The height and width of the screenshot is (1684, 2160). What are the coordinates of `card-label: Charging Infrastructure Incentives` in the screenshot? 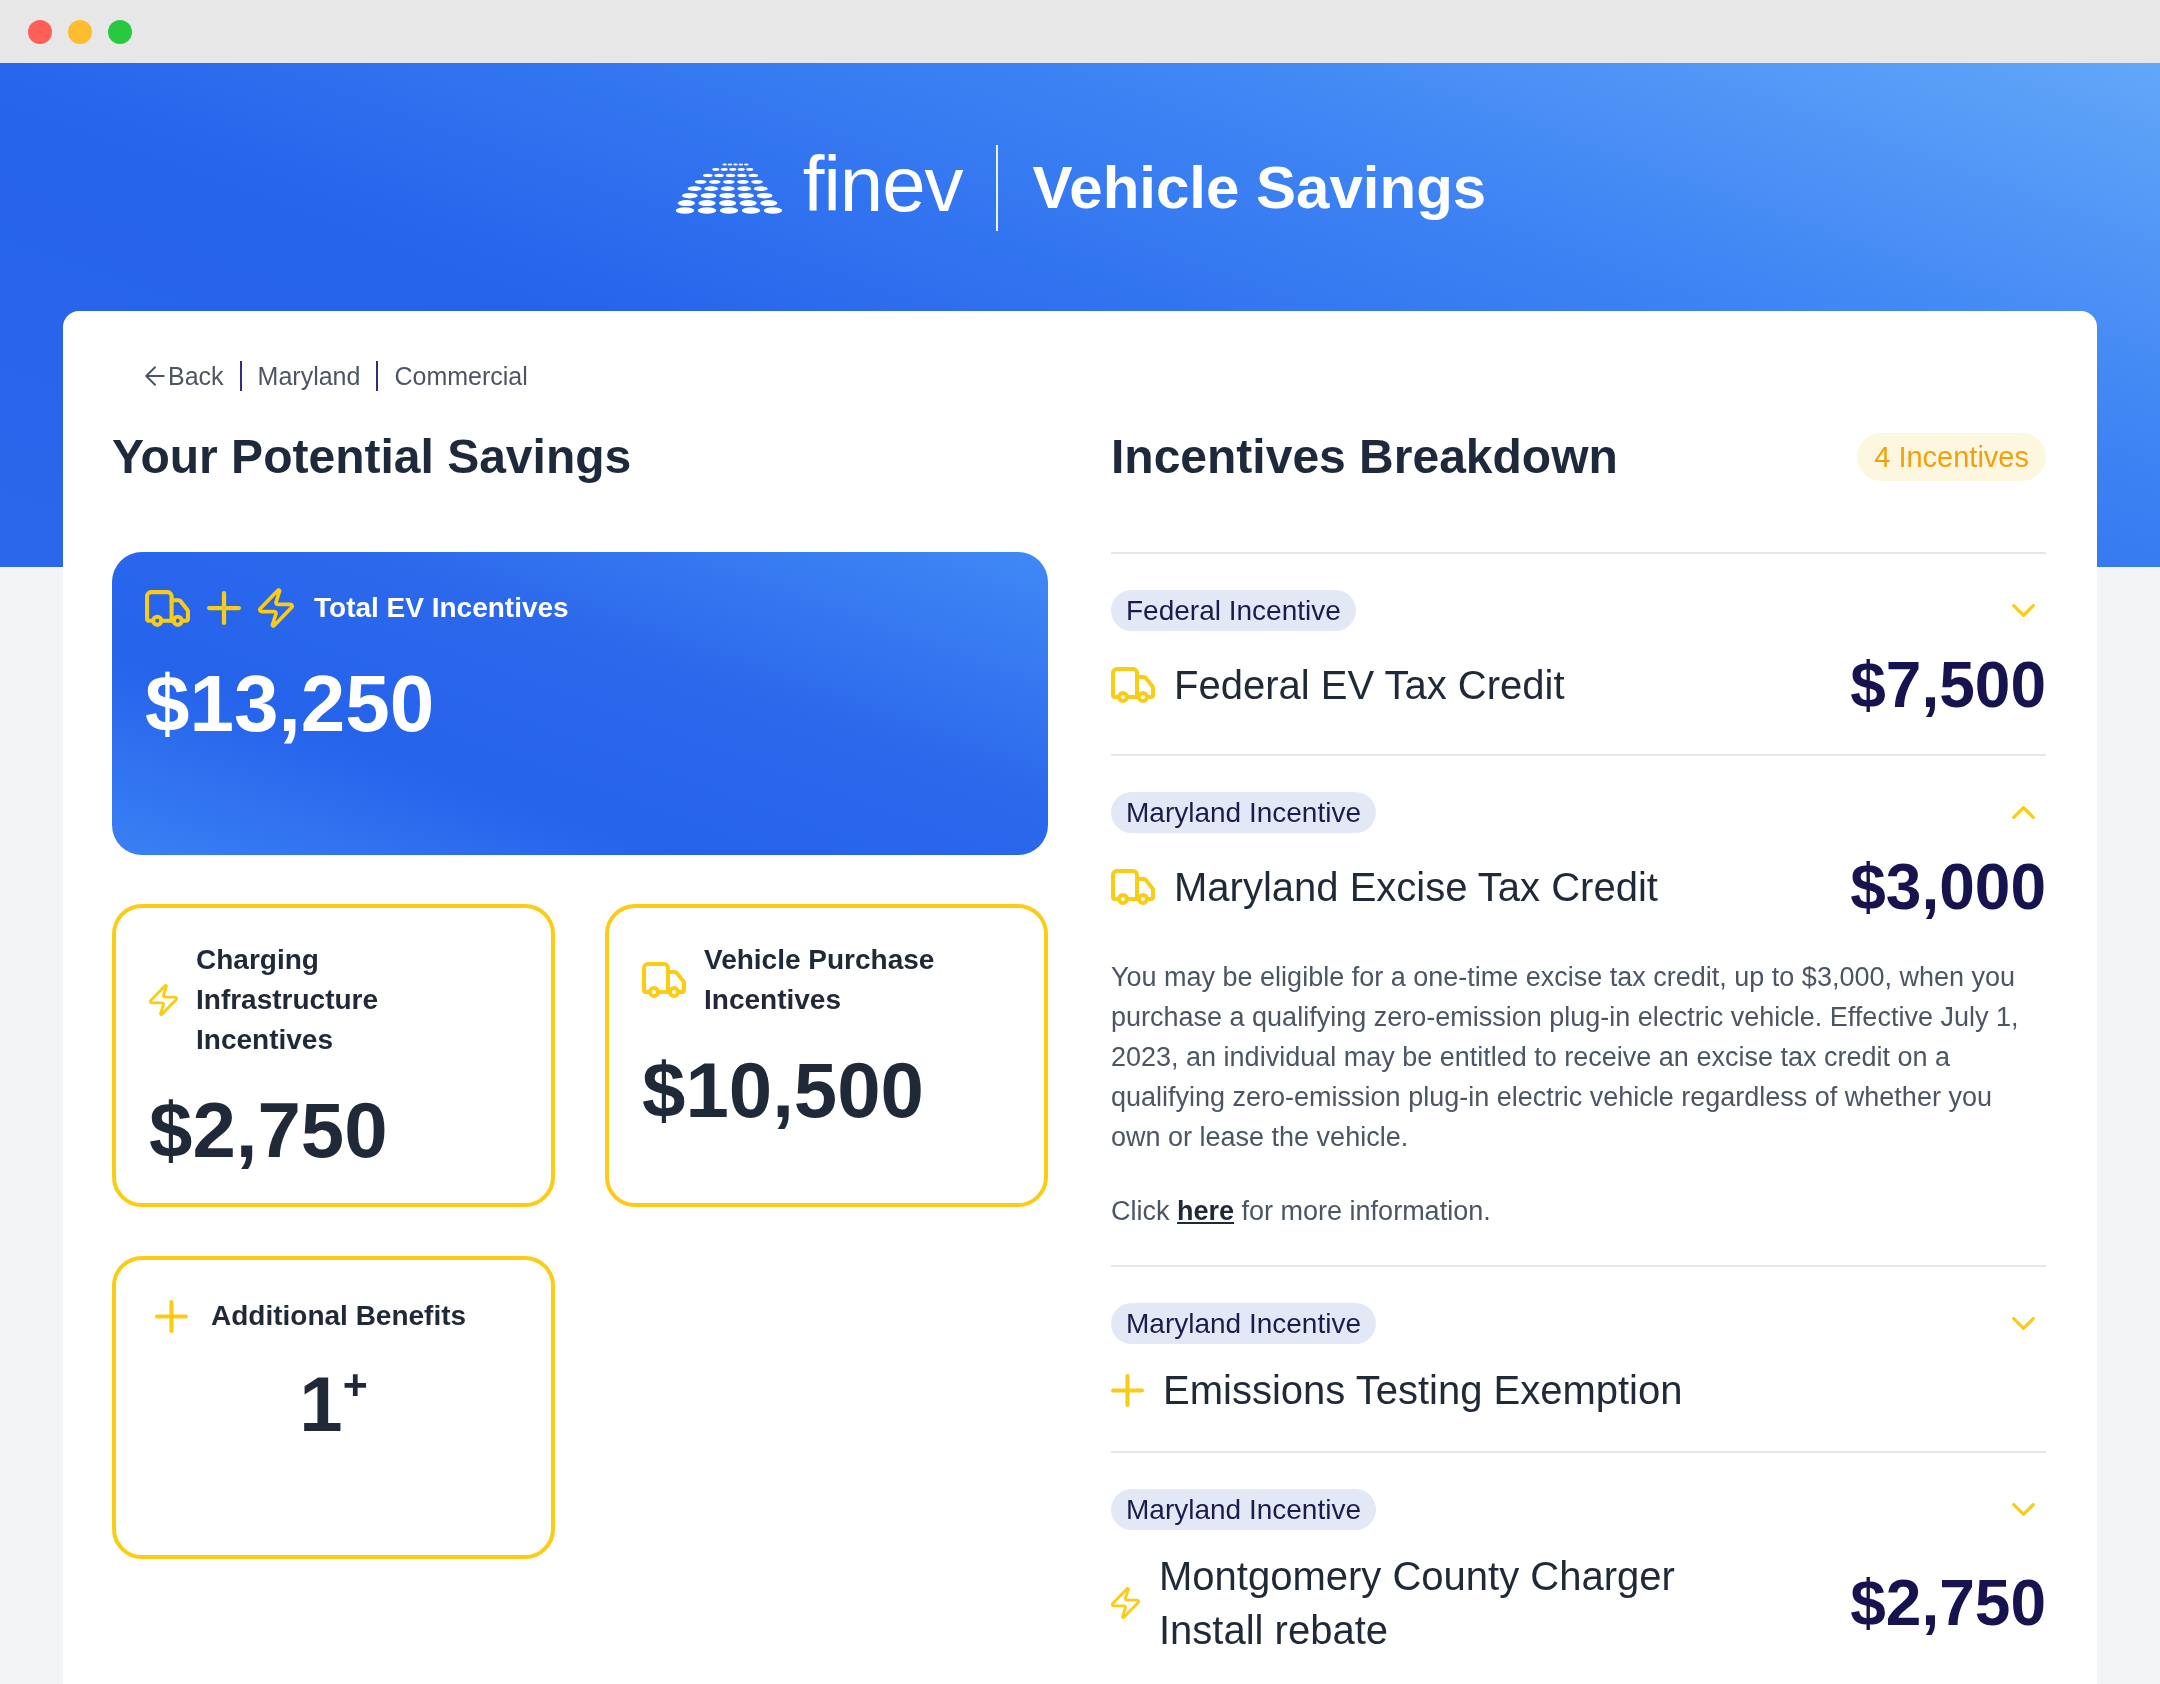 It's located at (288, 1000).